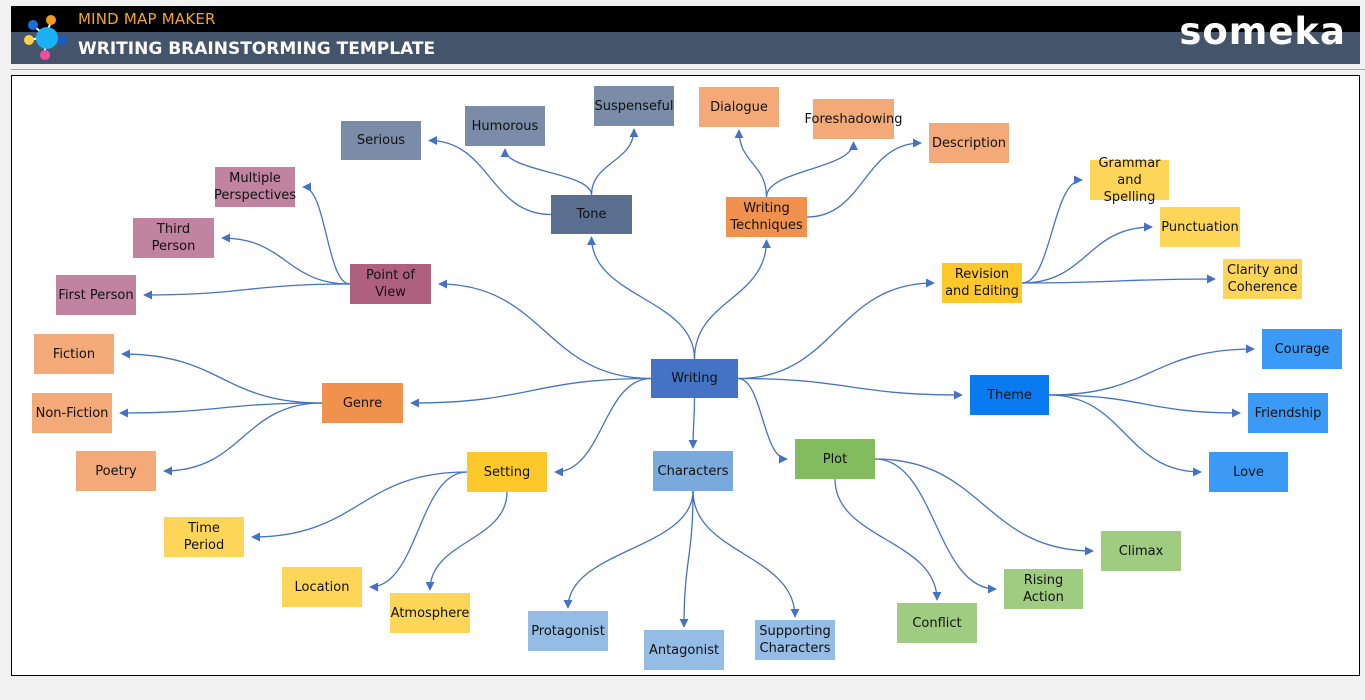 This screenshot has height=700, width=1365. What do you see at coordinates (937, 623) in the screenshot?
I see `leaf-node-conflict: Conflict` at bounding box center [937, 623].